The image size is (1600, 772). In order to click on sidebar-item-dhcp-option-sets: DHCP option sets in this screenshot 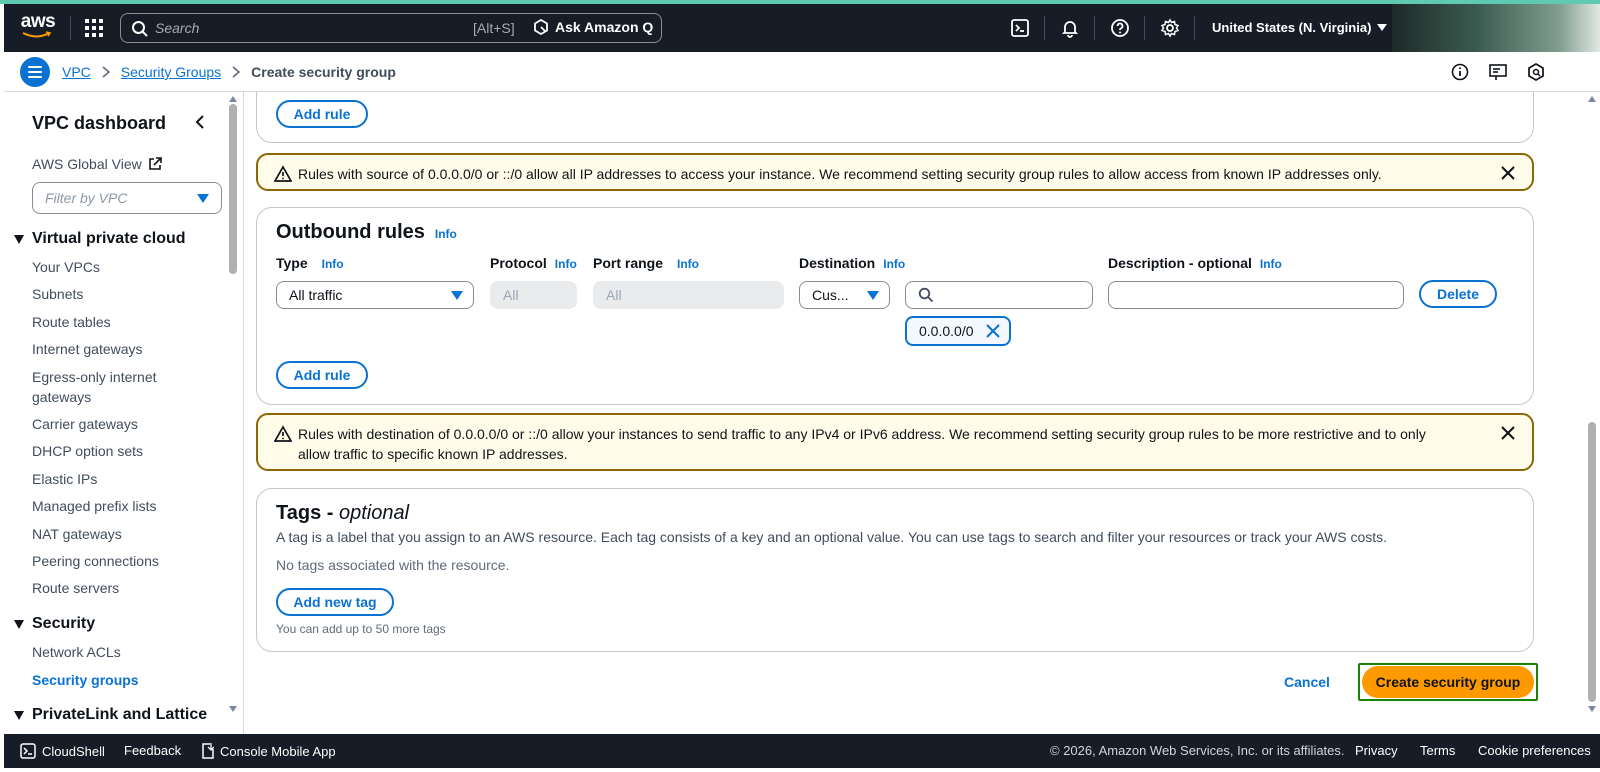, I will do `click(117, 451)`.